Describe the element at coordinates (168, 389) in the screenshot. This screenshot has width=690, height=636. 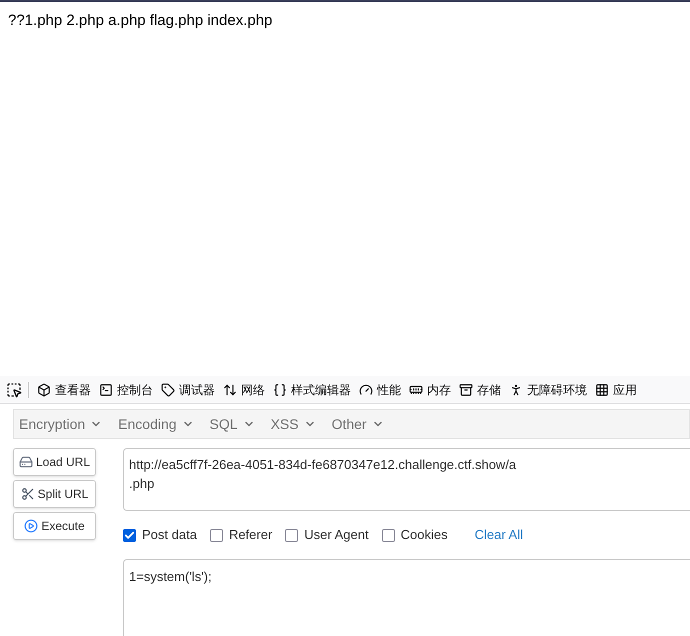
I see `tag-icon` at that location.